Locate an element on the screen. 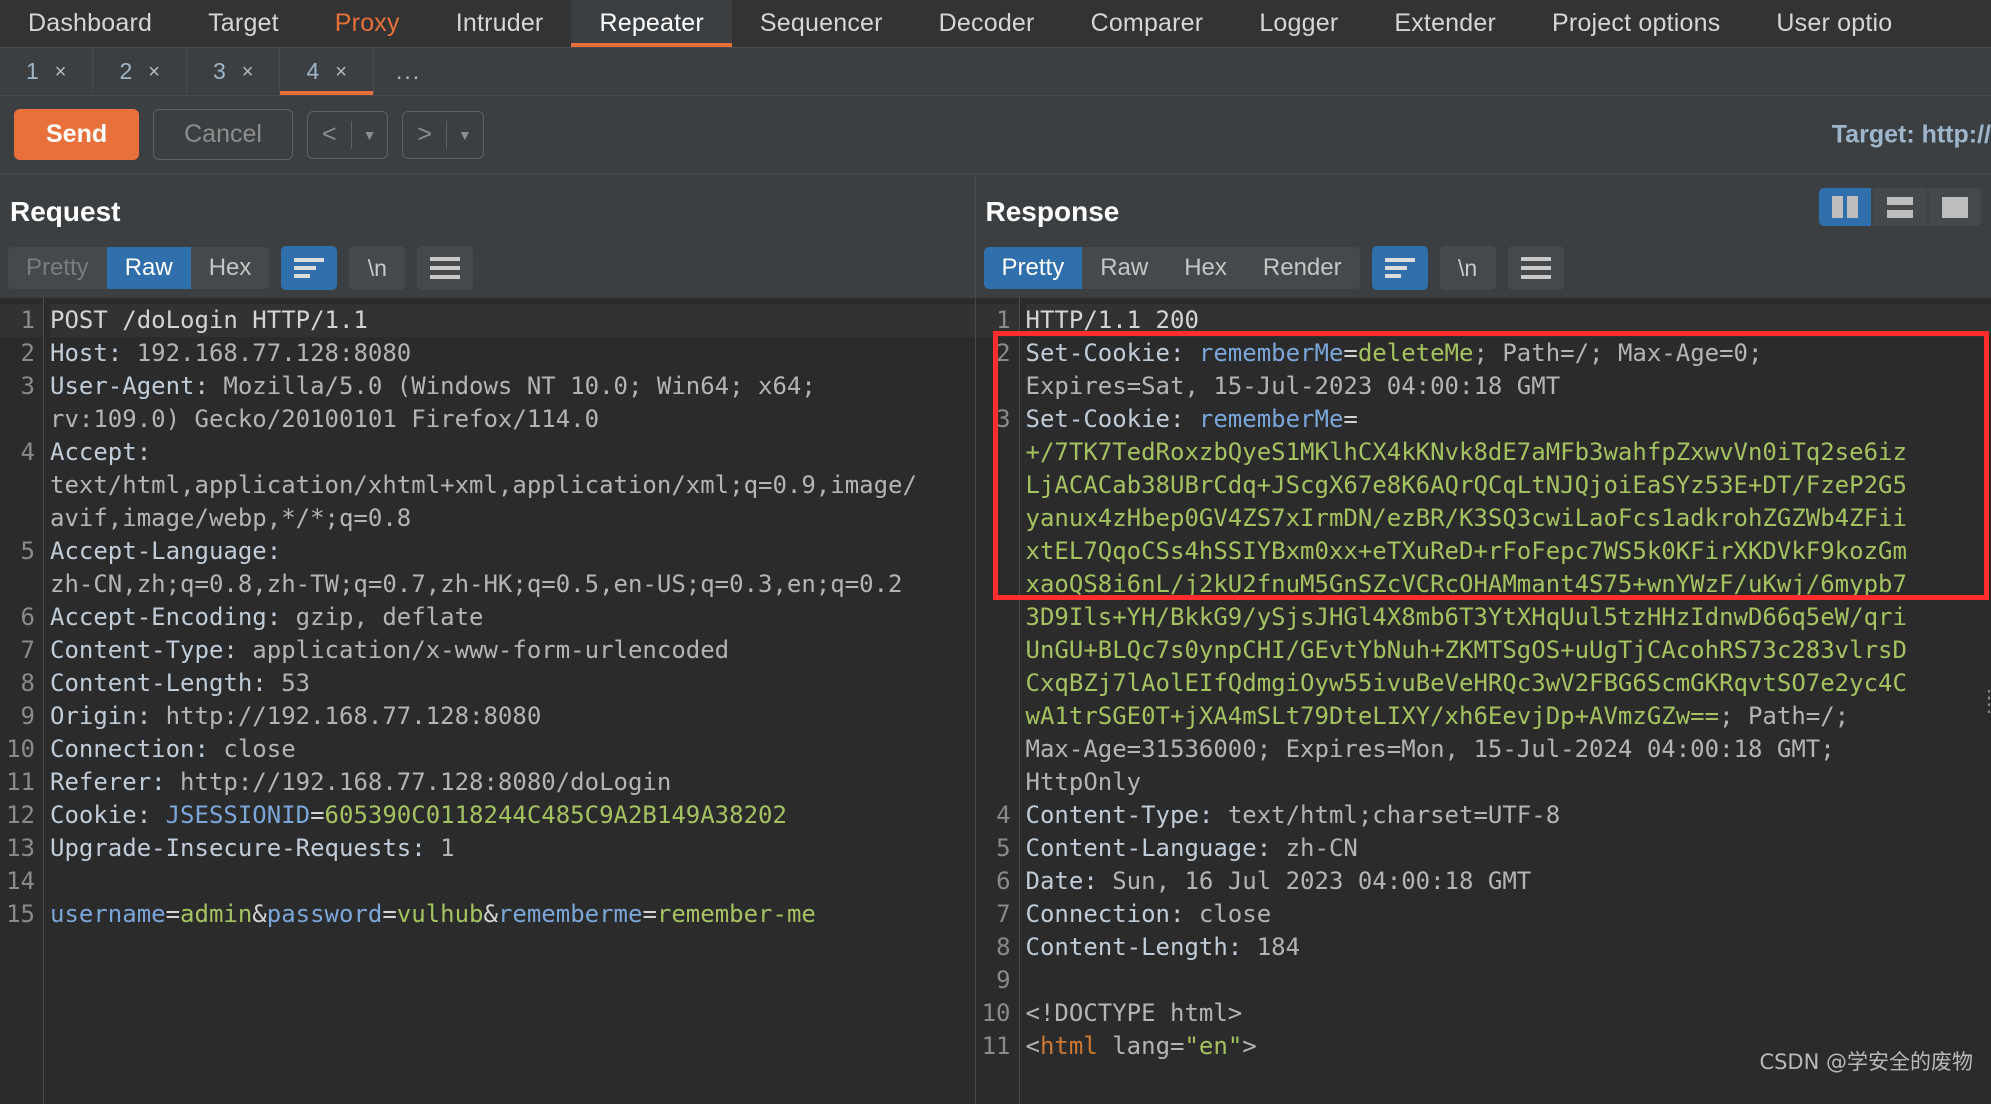  request-wrap-lines-icon is located at coordinates (309, 268).